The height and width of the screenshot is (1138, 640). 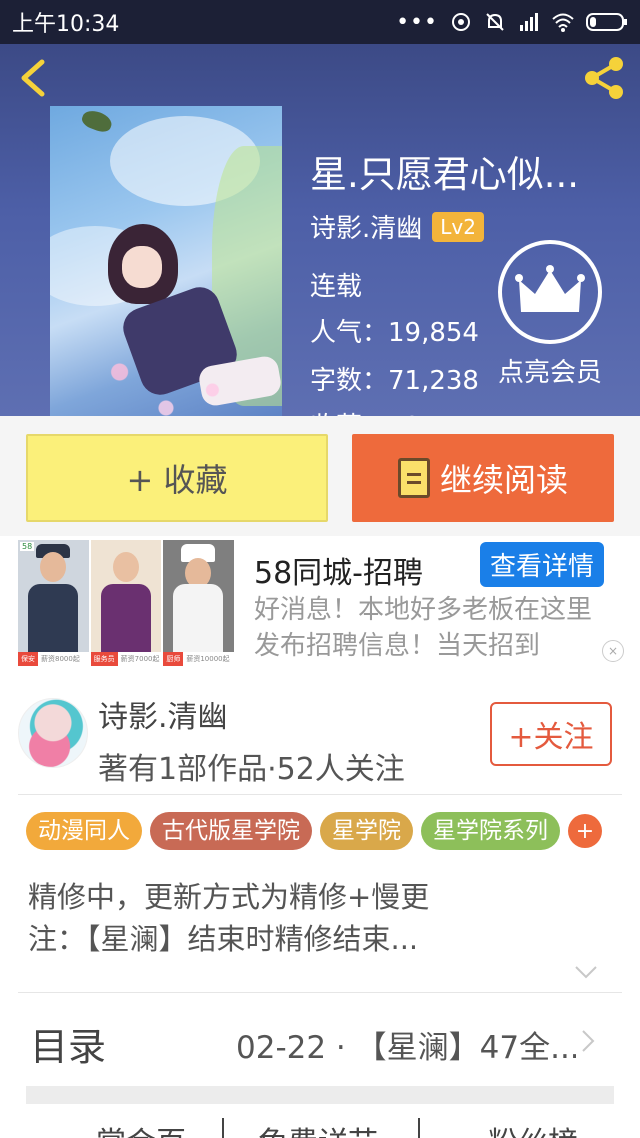 What do you see at coordinates (53, 603) in the screenshot?
I see `ad-image-guard: 保安 薪资8000起 58` at bounding box center [53, 603].